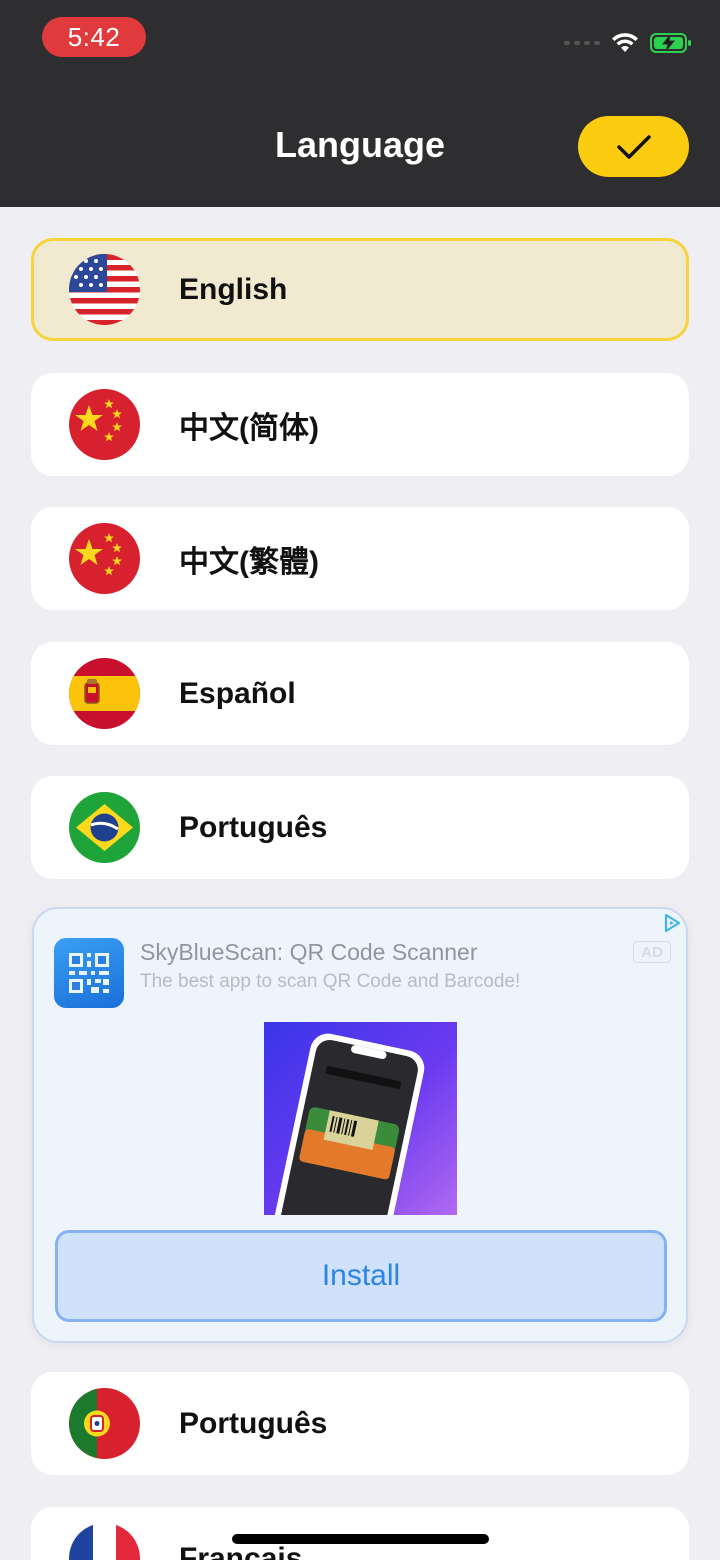 This screenshot has height=1560, width=720. What do you see at coordinates (360, 424) in the screenshot?
I see `language-option-chinese-simplified: 中文(简体)` at bounding box center [360, 424].